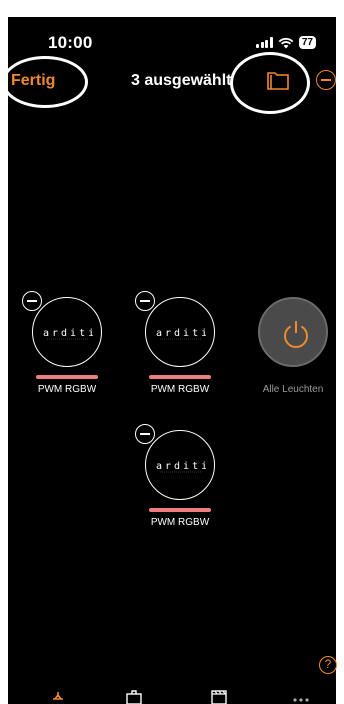  I want to click on tab-more-icon, so click(301, 697).